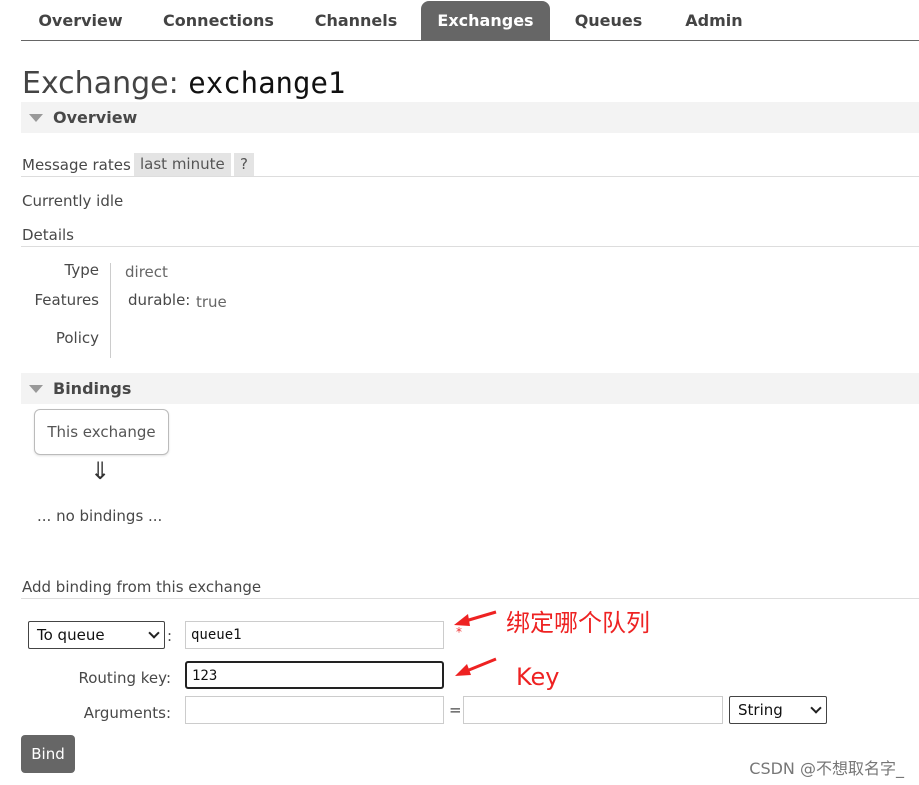  I want to click on this-exchange-box: This exchange, so click(101, 432).